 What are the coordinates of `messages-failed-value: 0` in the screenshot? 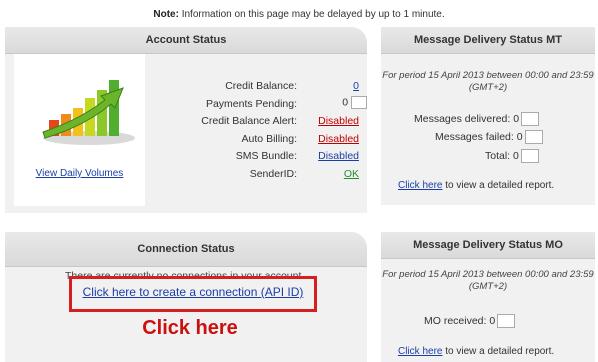 It's located at (519, 136).